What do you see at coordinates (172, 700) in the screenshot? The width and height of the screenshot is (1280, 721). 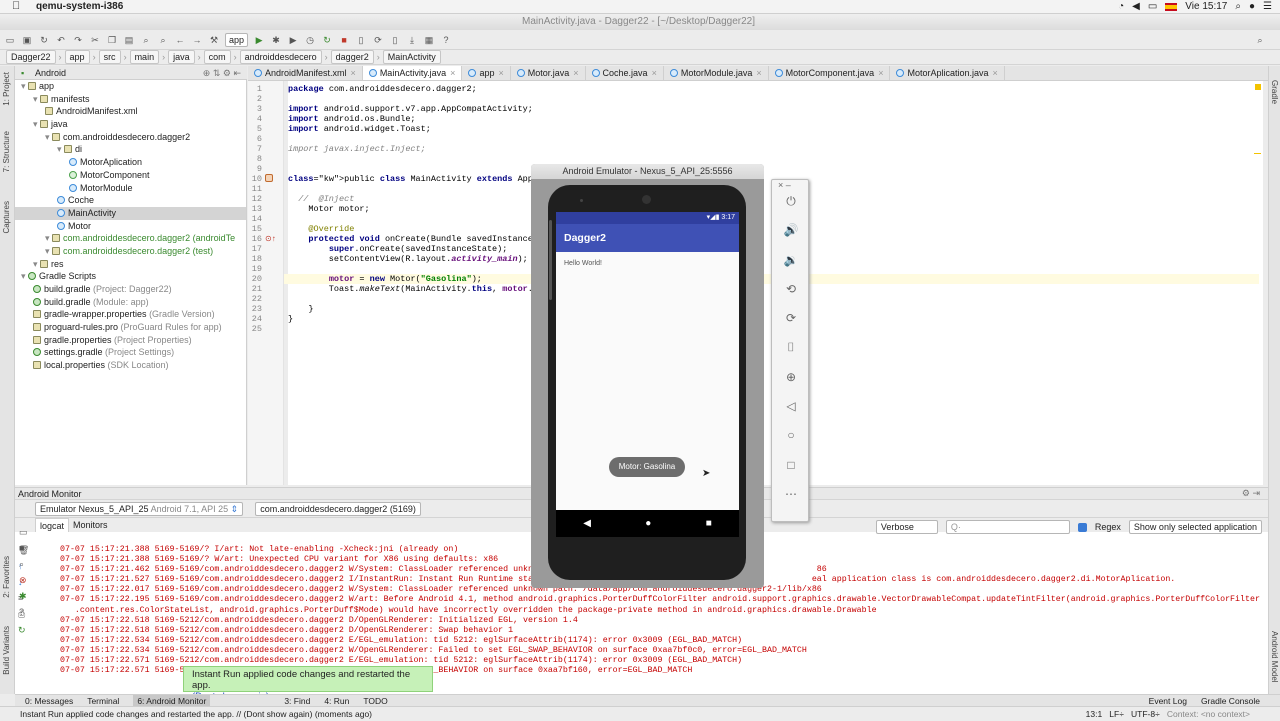 I see `tab-android-monitor: 6: Android Monitor` at bounding box center [172, 700].